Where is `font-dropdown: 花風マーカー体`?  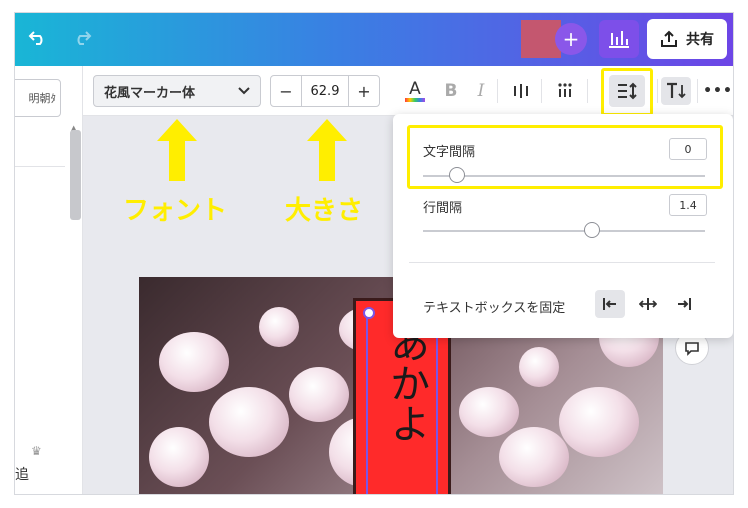
font-dropdown: 花風マーカー体 is located at coordinates (177, 91).